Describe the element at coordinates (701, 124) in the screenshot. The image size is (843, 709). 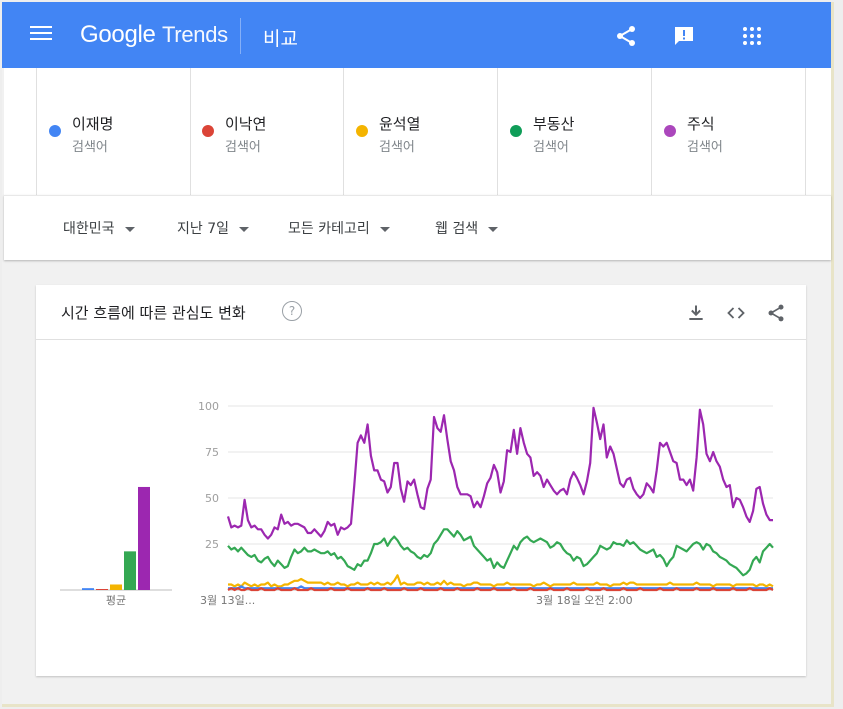
I see `term-name: 주식` at that location.